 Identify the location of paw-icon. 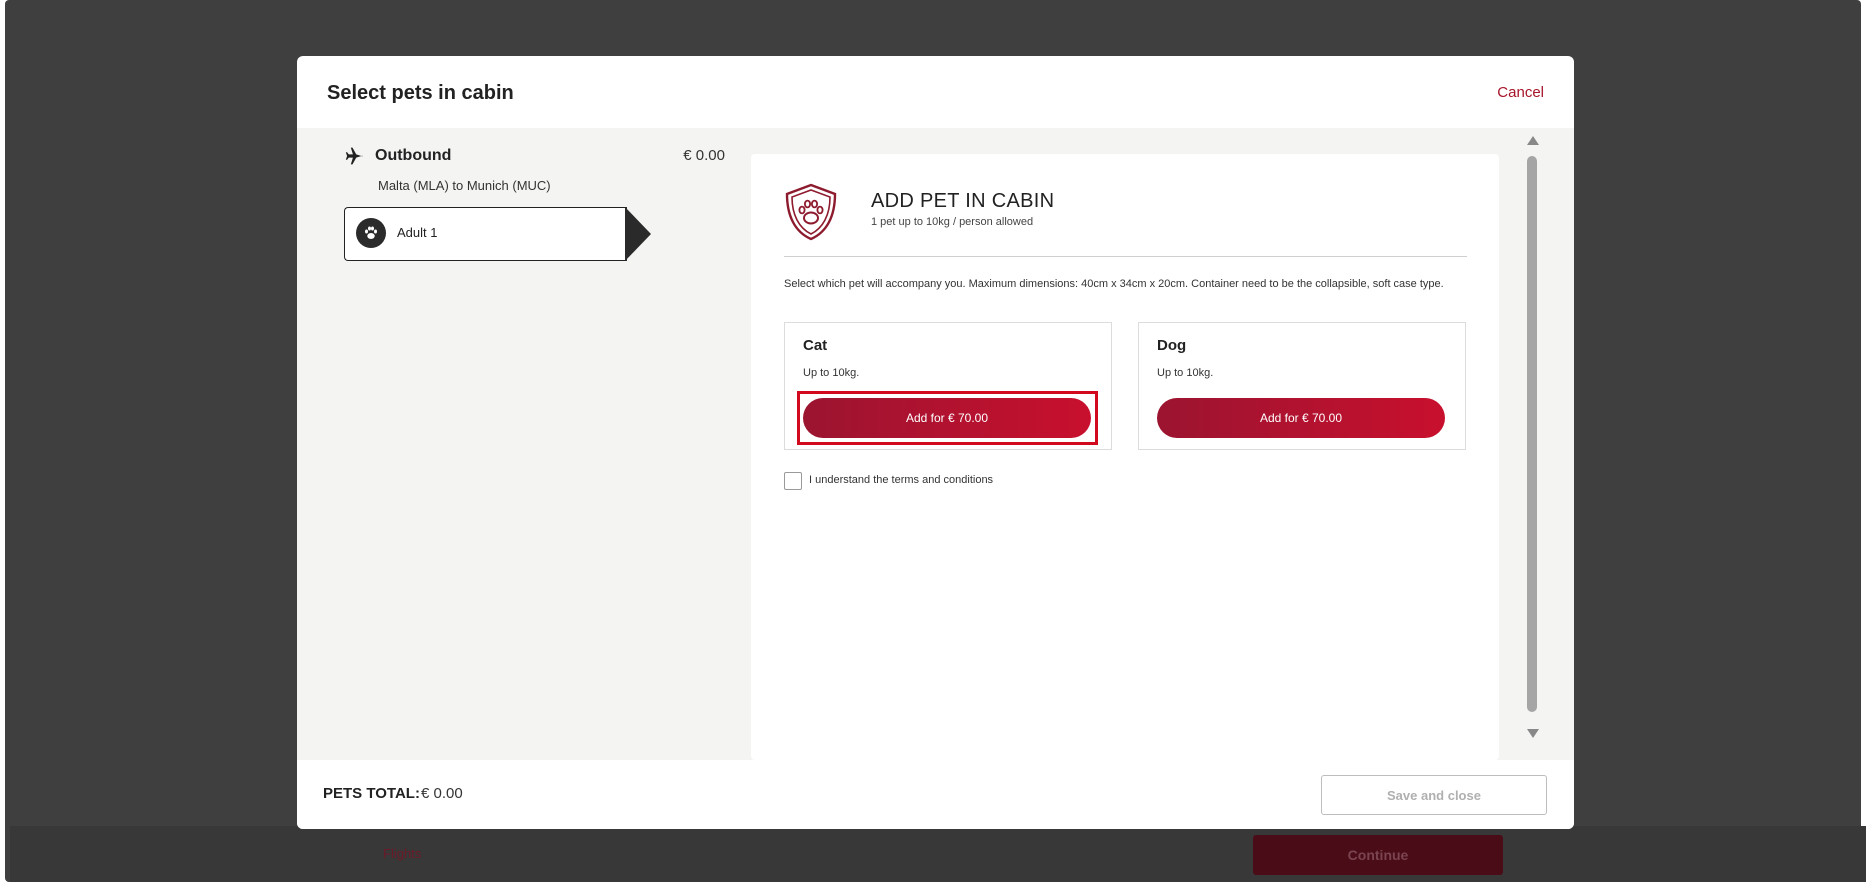
(371, 233).